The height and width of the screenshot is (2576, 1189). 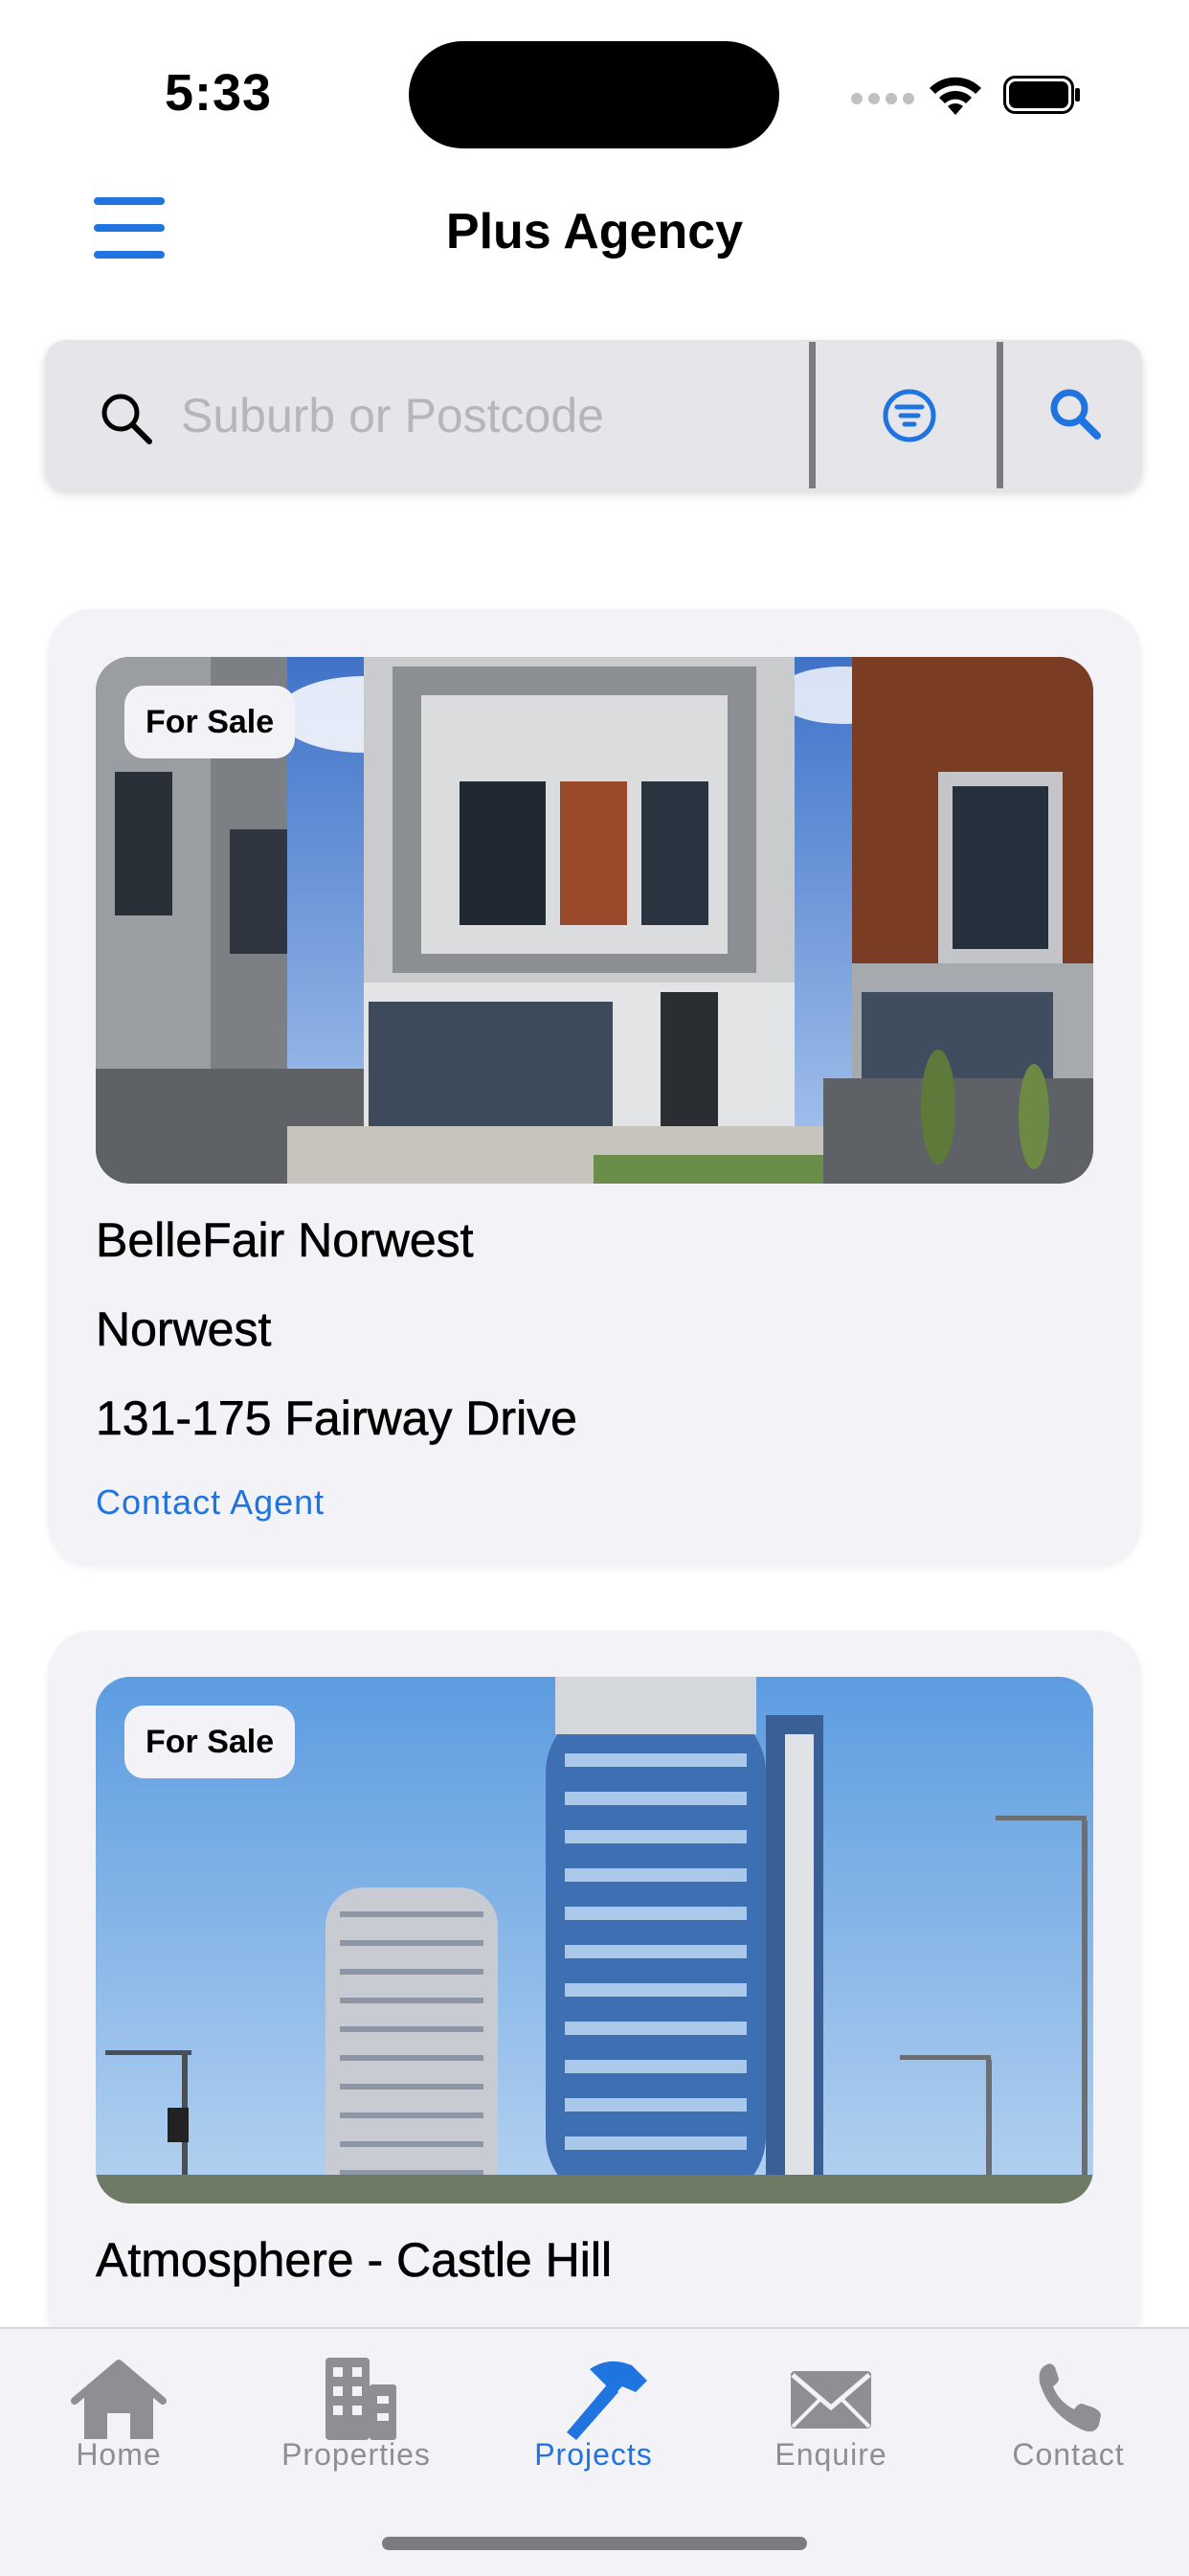 I want to click on tab-label: Properties, so click(x=356, y=2454).